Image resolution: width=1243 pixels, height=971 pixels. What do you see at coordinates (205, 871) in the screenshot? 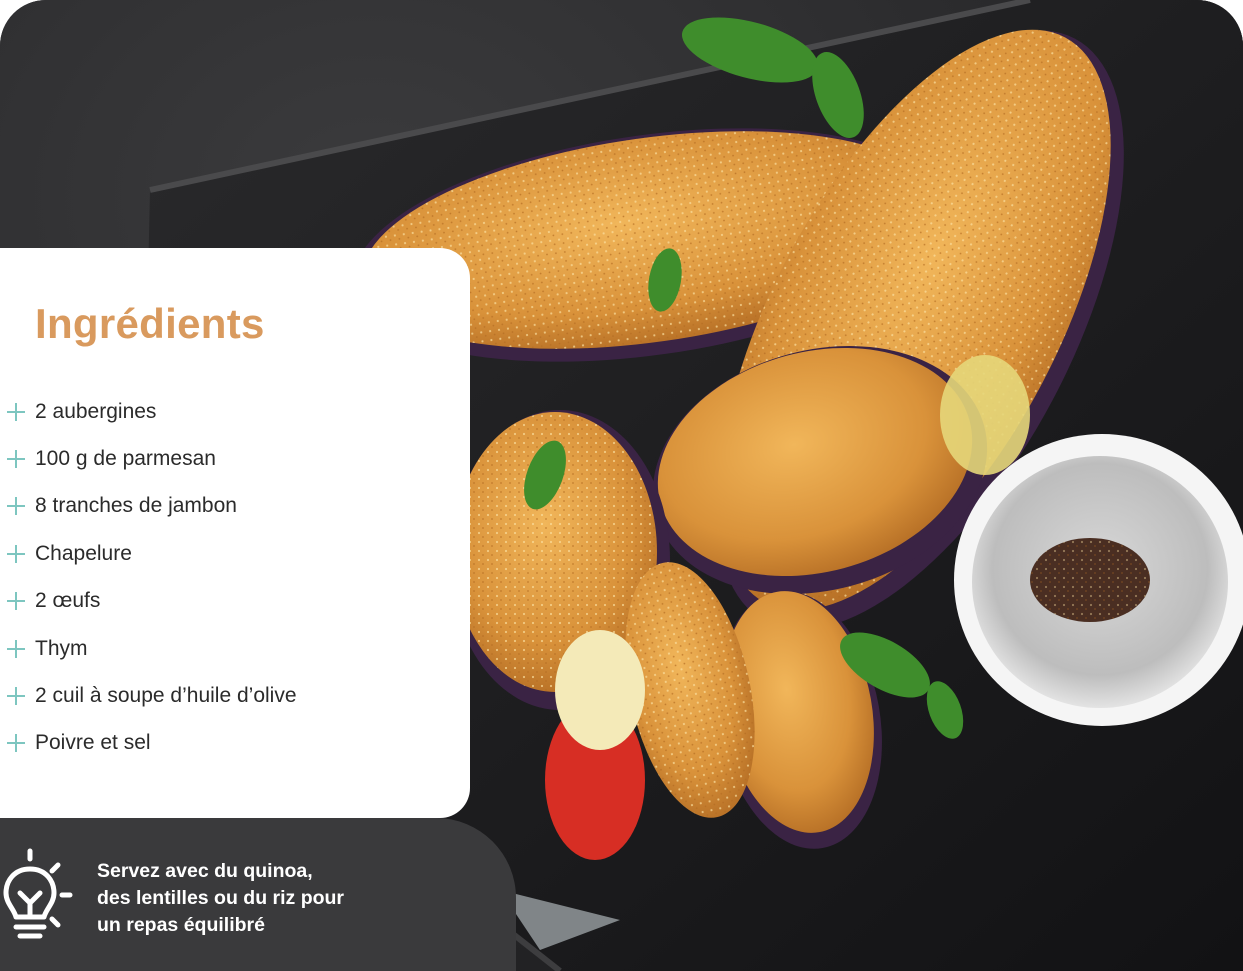
I see `tip-line: Servez avec du quinoa,` at bounding box center [205, 871].